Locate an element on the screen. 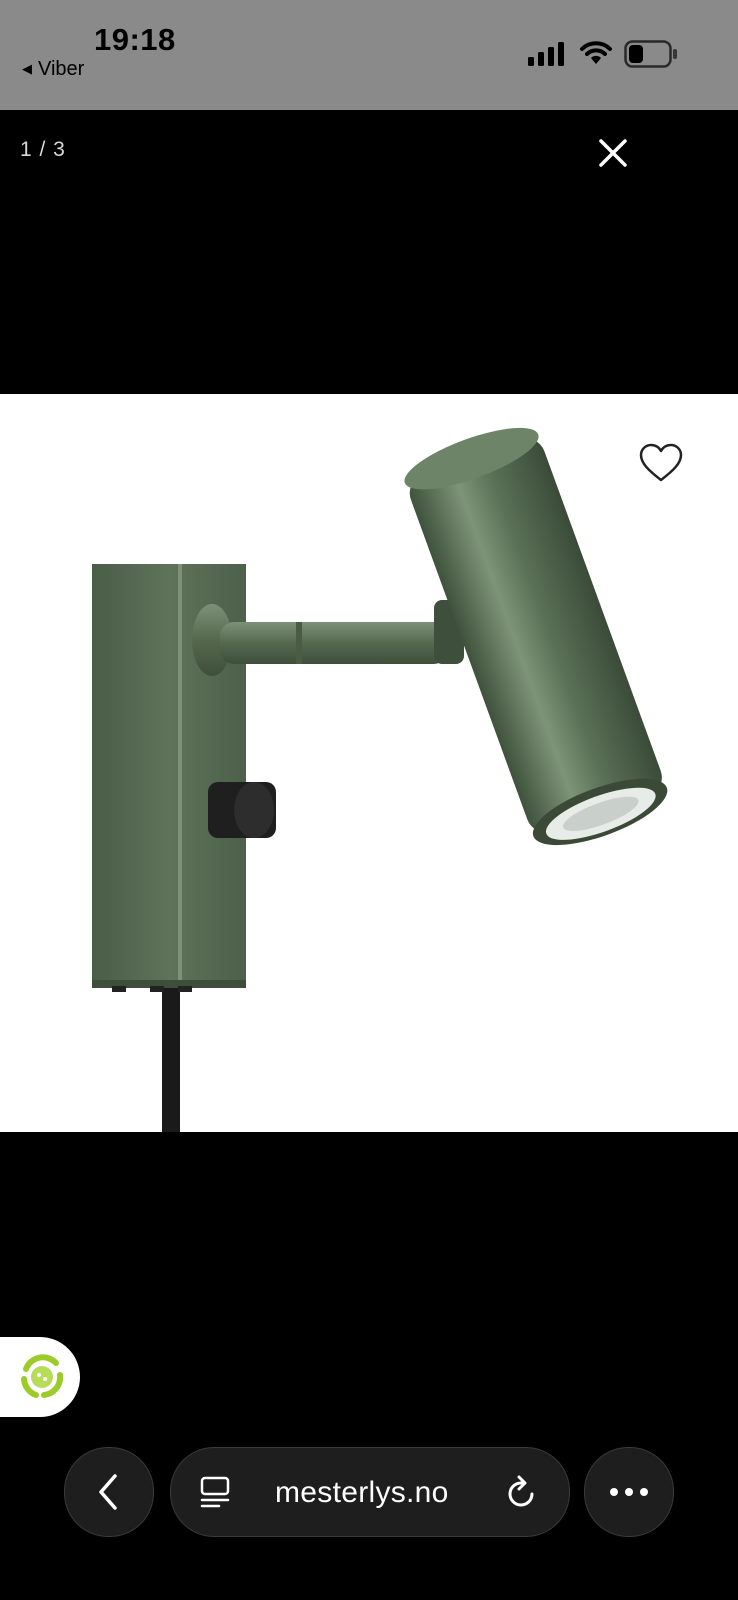 Image resolution: width=738 pixels, height=1600 pixels. battery-icon is located at coordinates (650, 54).